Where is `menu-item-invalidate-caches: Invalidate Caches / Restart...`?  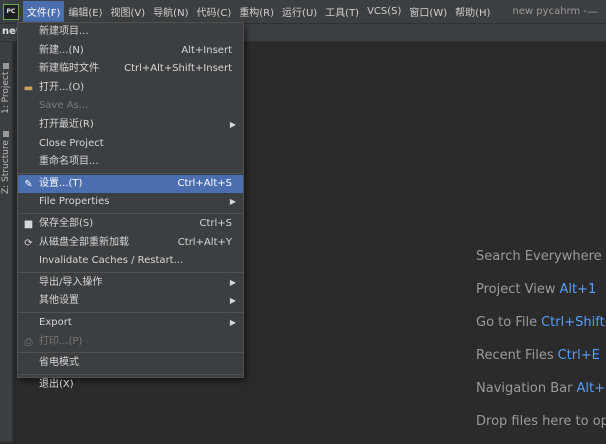
menu-item-invalidate-caches: Invalidate Caches / Restart... is located at coordinates (130, 261).